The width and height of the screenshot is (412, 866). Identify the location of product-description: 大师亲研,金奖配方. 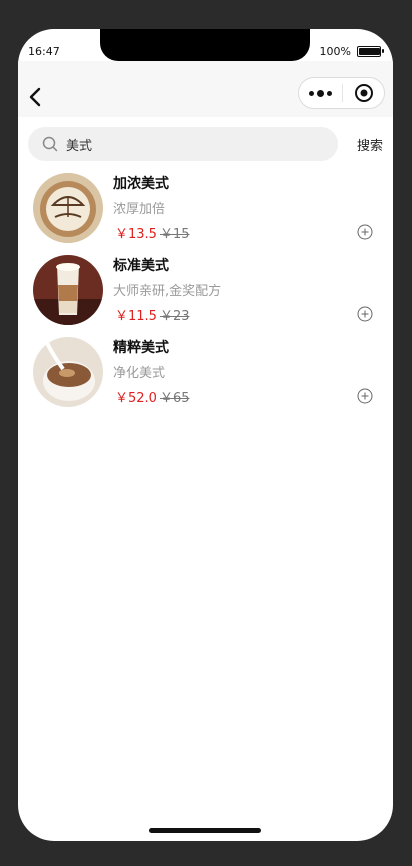
(167, 291).